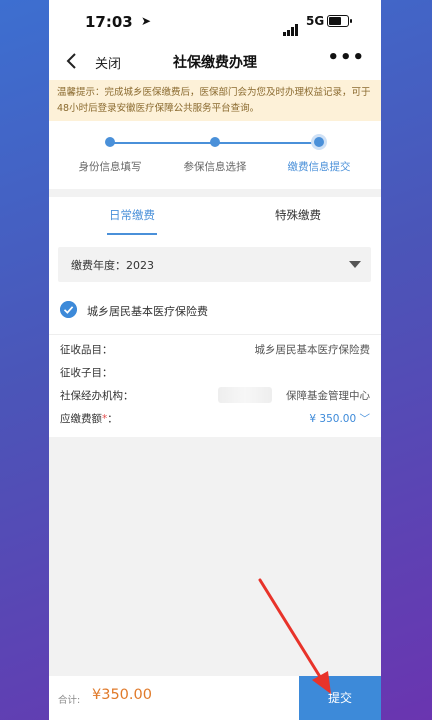  I want to click on row-collection-item: 征收品目： 城乡居民基本医疗保险费, so click(215, 351).